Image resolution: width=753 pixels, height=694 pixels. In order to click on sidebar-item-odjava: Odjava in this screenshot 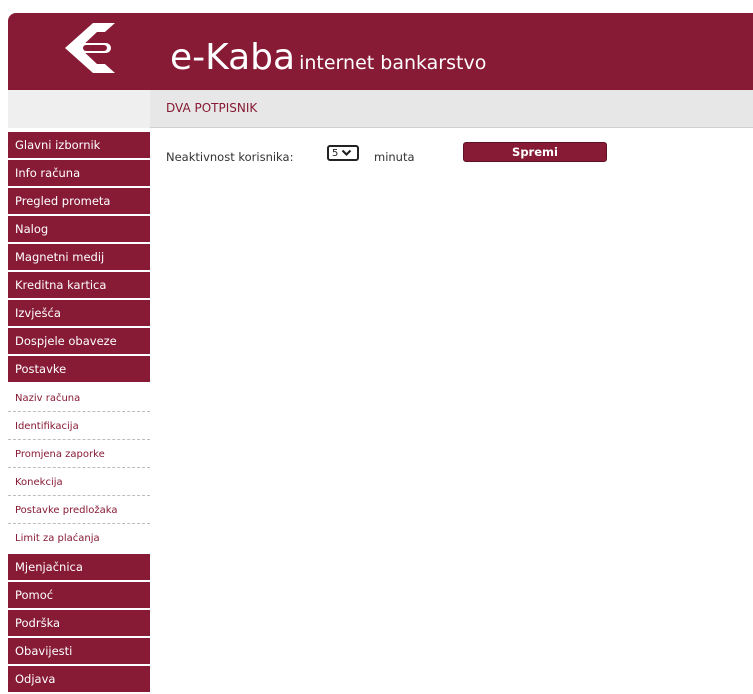, I will do `click(79, 679)`.